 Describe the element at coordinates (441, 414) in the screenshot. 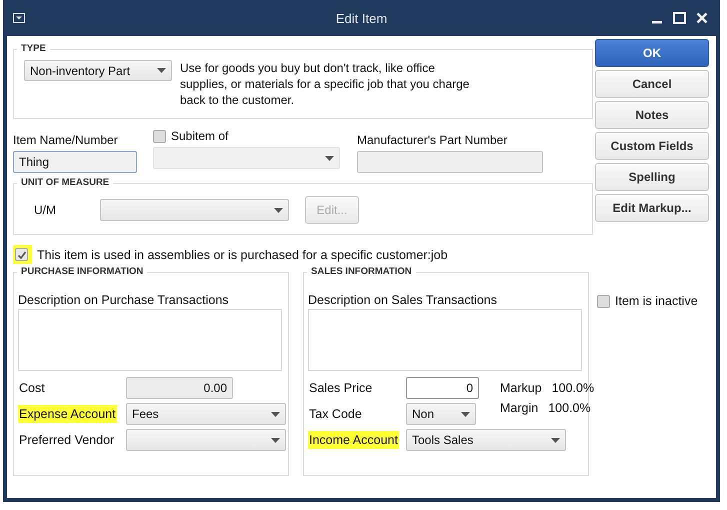

I see `tax-code-dropdown: Non` at that location.